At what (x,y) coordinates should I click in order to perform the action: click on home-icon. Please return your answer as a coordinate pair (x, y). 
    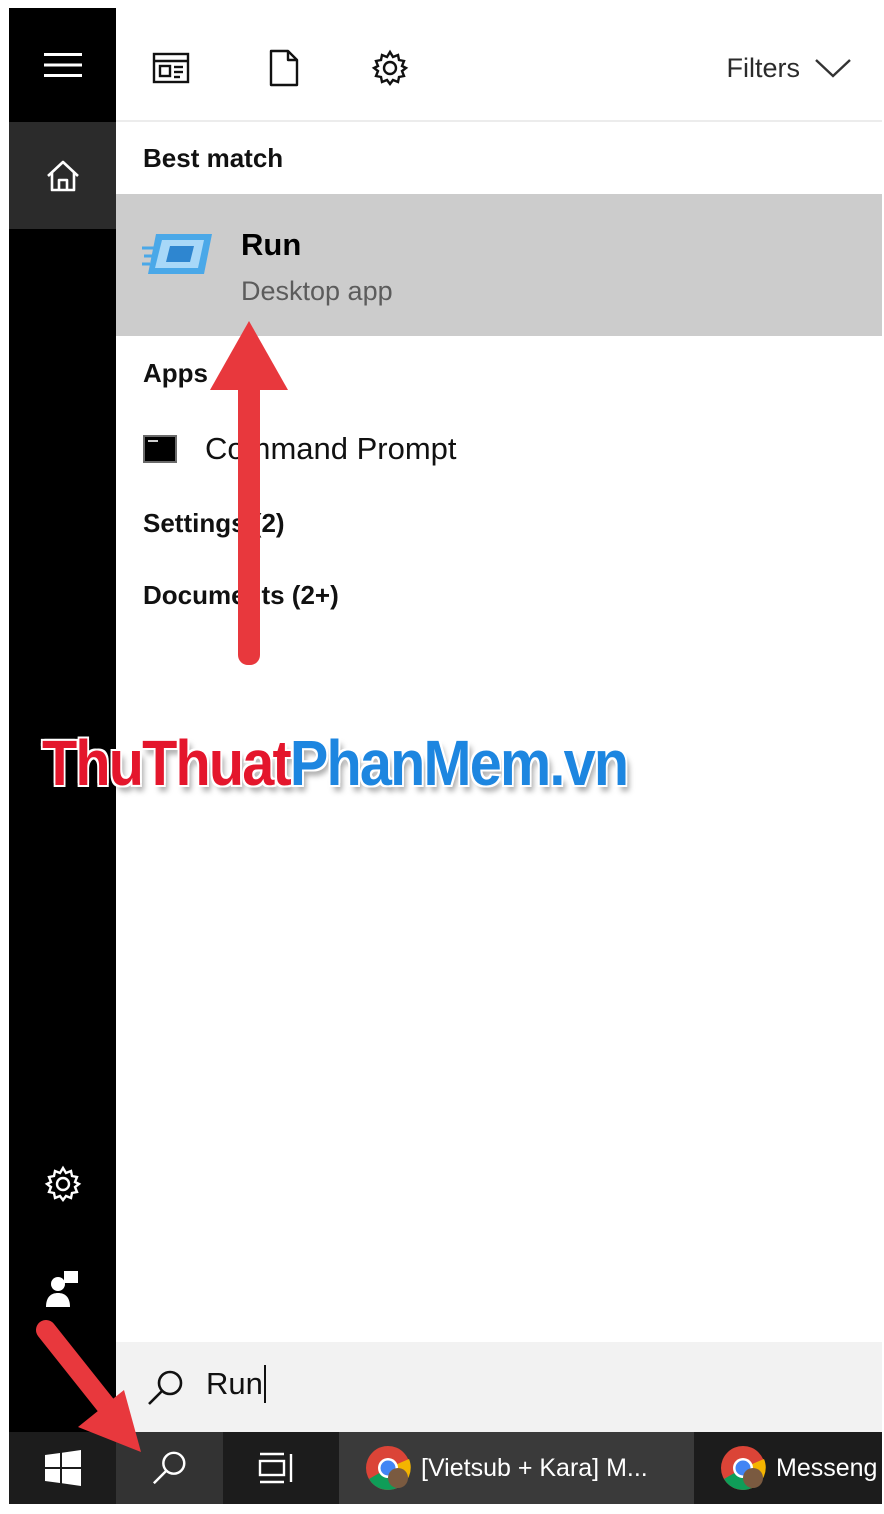
    Looking at the image, I should click on (62, 175).